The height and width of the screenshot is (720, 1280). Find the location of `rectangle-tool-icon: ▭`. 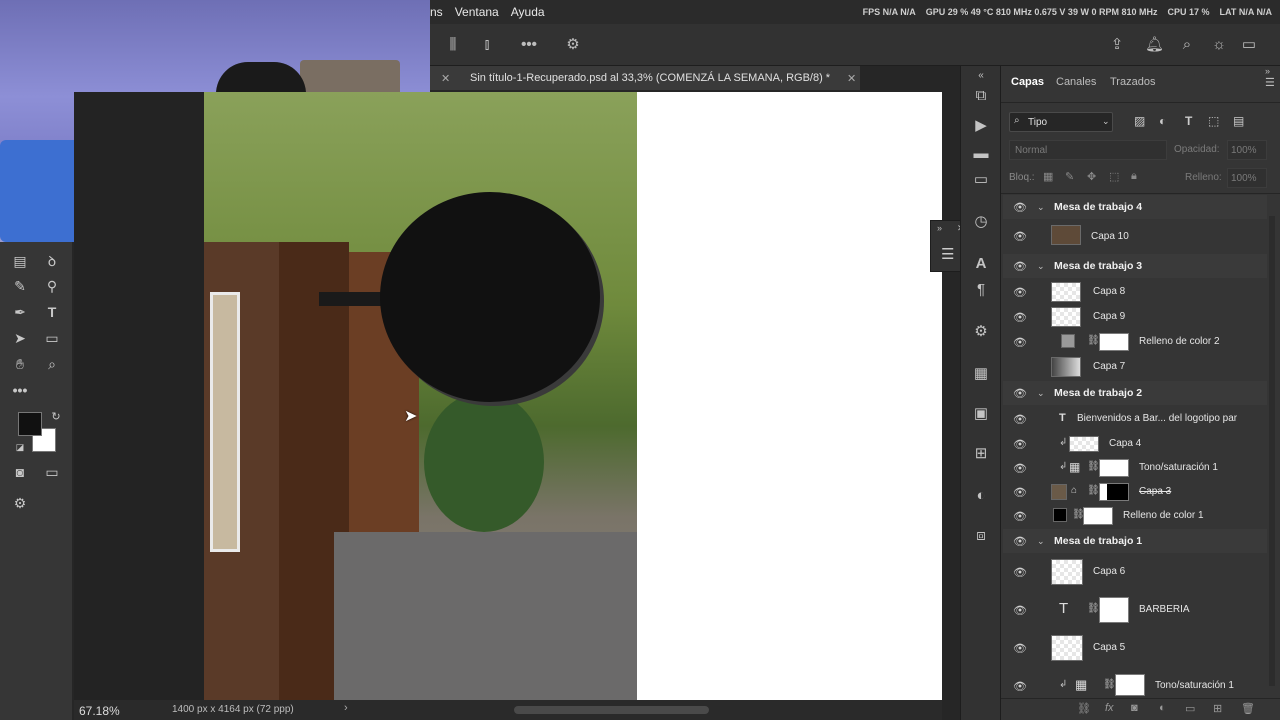

rectangle-tool-icon: ▭ is located at coordinates (52, 338).